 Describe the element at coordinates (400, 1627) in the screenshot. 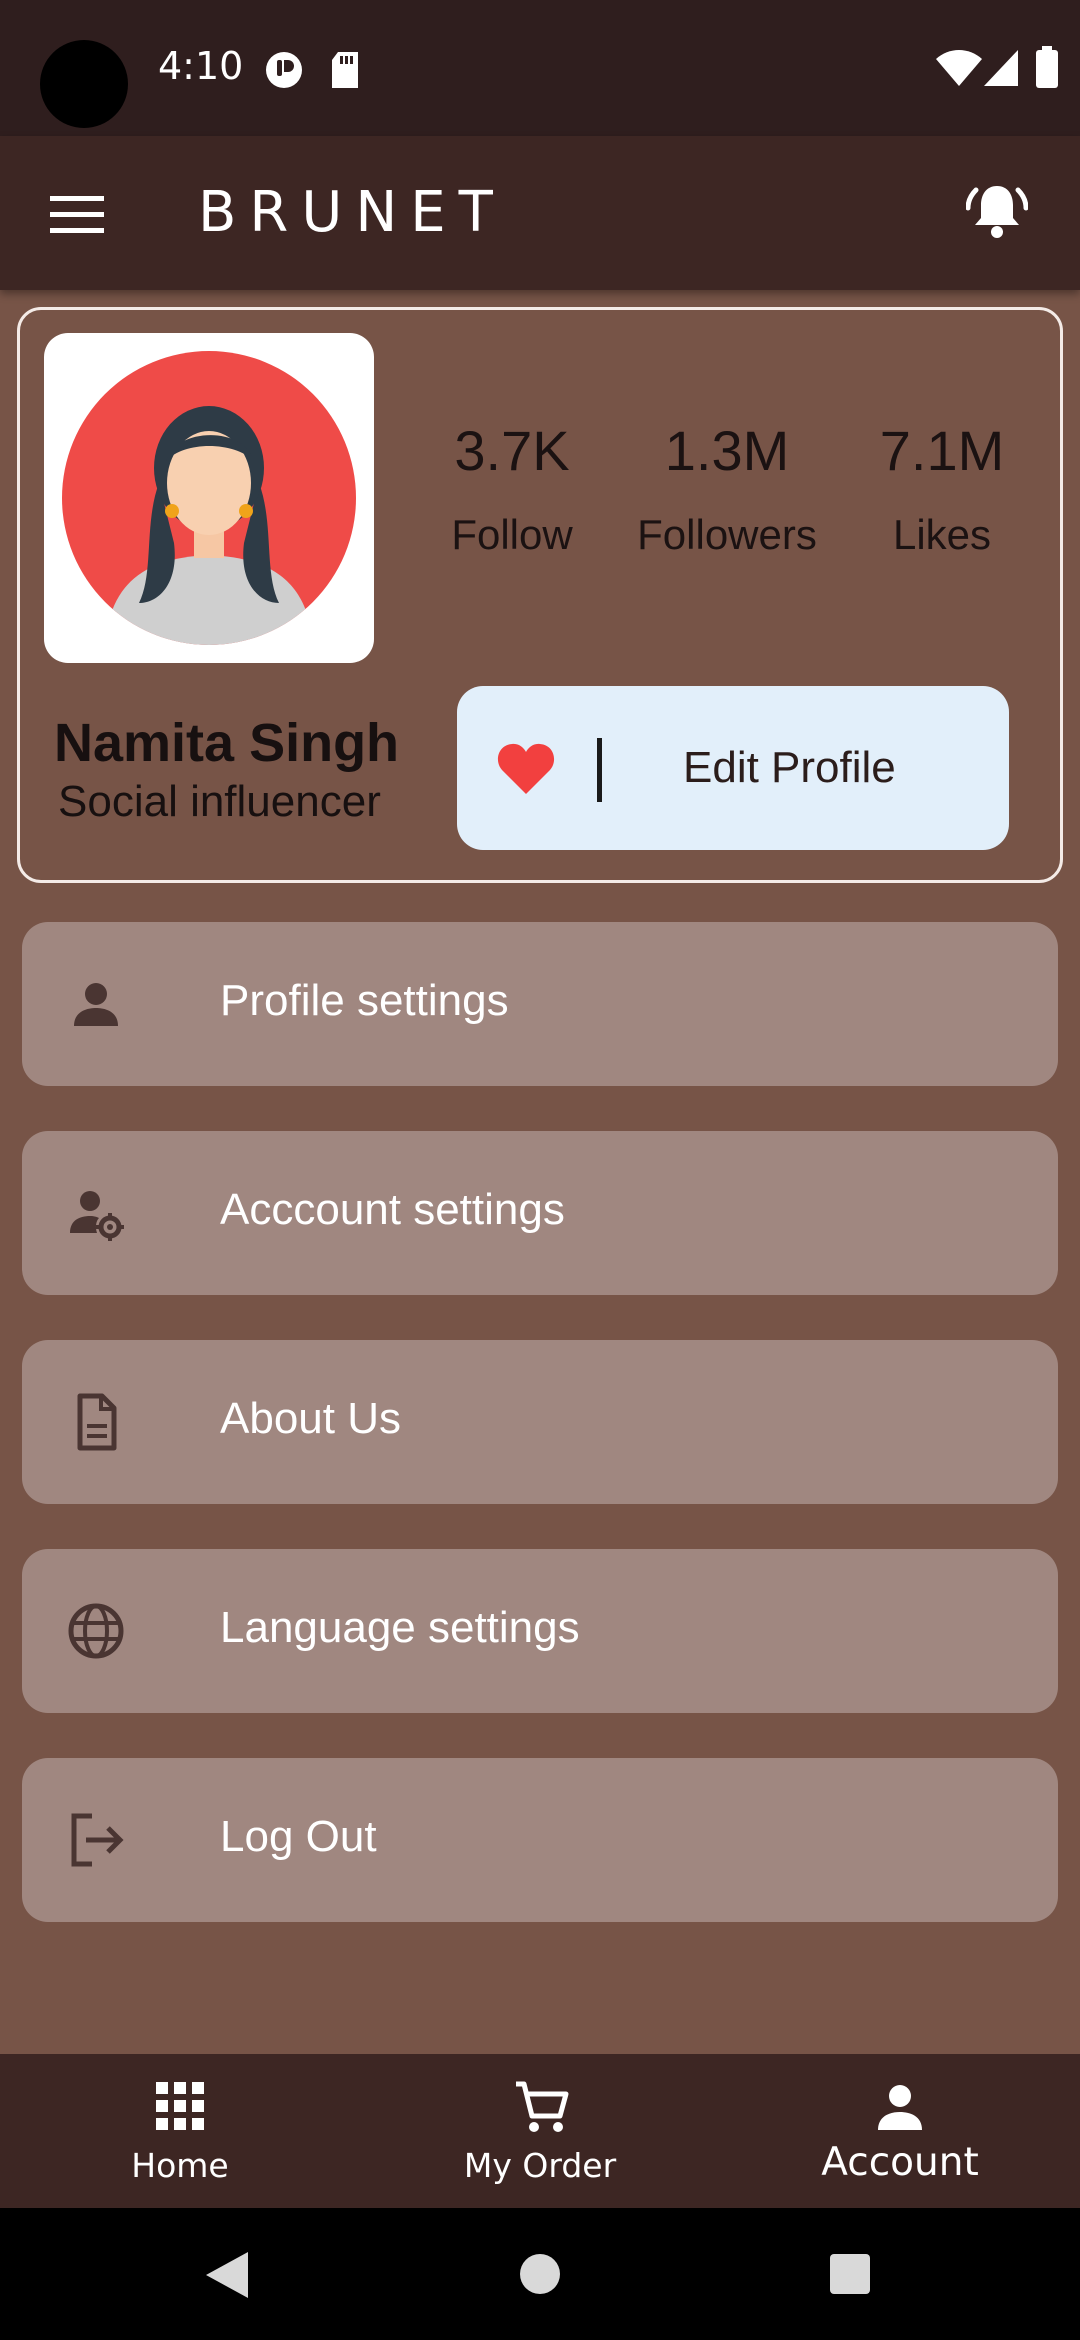

I see `menu-item-label: Language settings` at that location.